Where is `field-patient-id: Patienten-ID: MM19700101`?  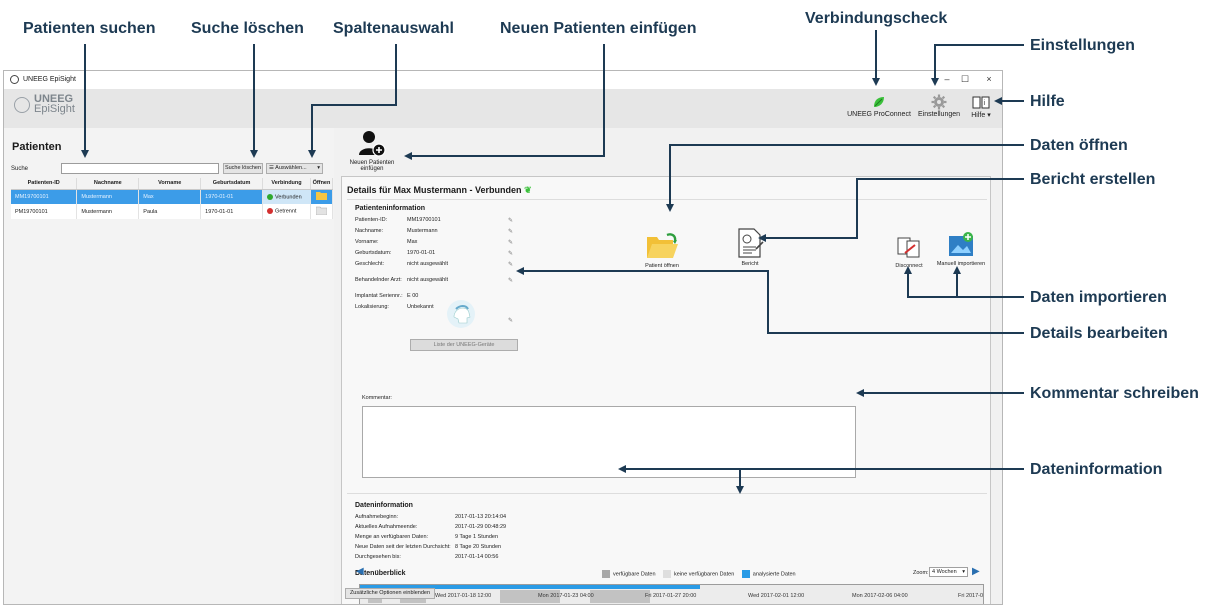 field-patient-id: Patienten-ID: MM19700101 is located at coordinates (398, 220).